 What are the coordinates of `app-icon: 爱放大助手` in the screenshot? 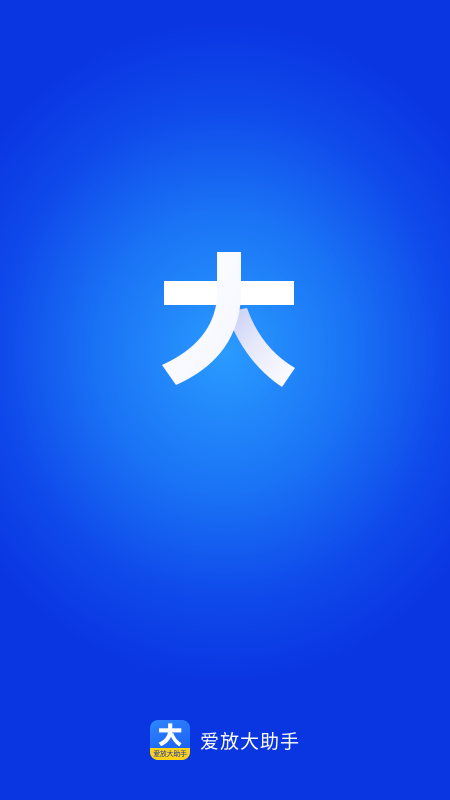 It's located at (169, 740).